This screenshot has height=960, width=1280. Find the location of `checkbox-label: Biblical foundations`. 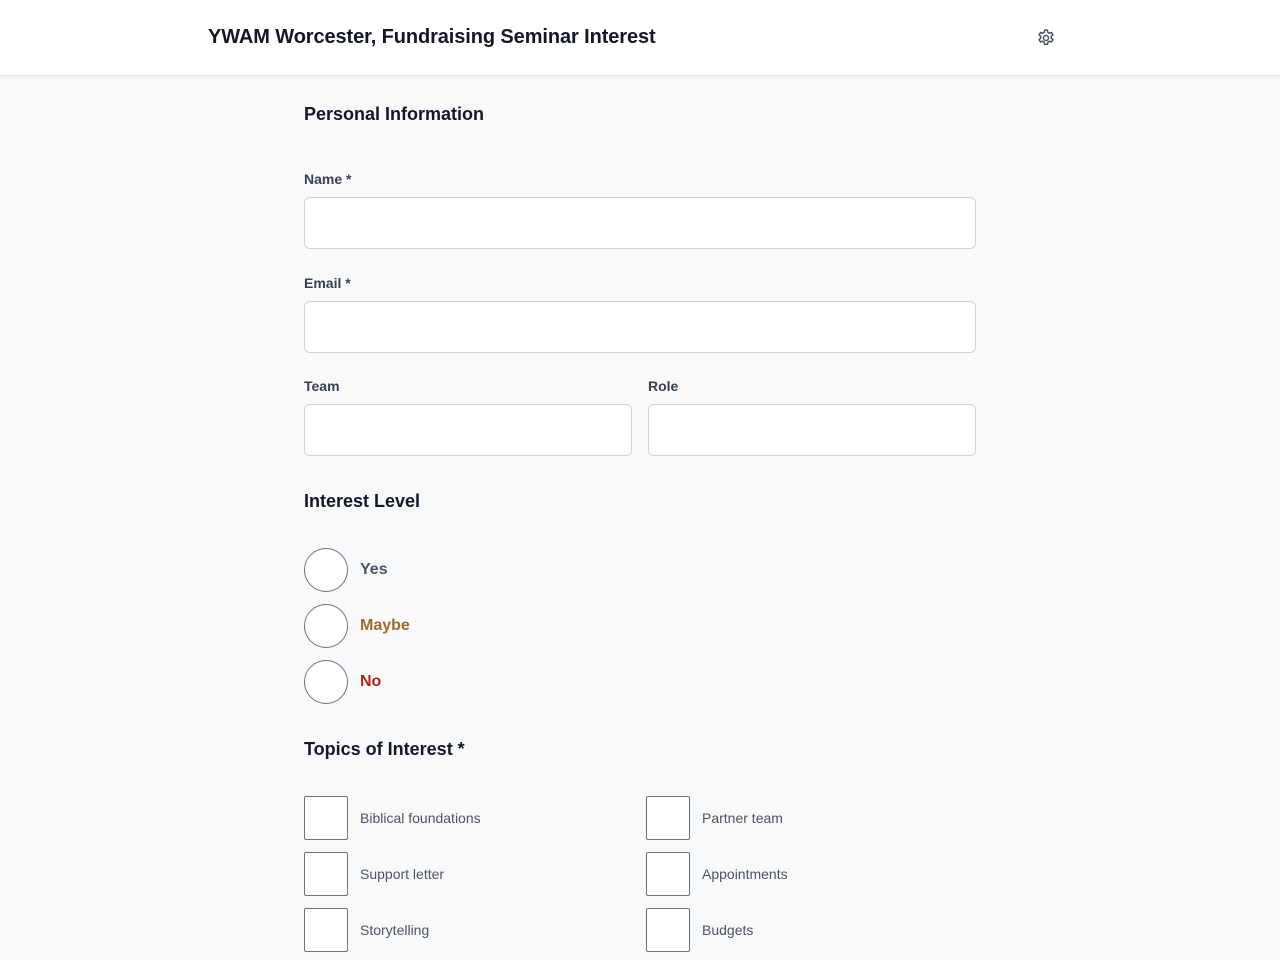

checkbox-label: Biblical foundations is located at coordinates (420, 818).